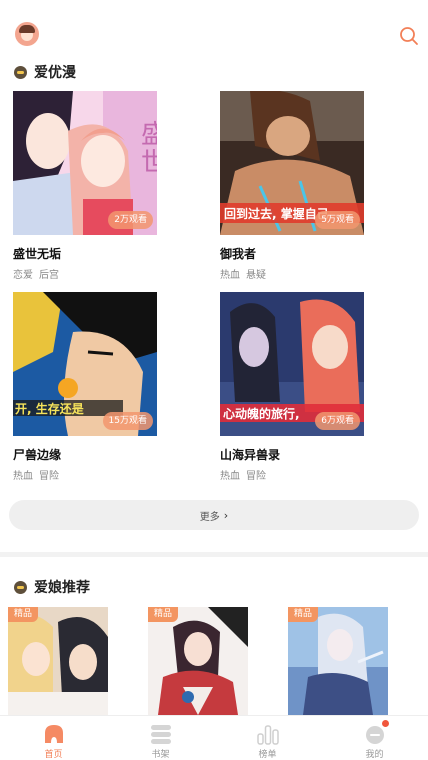  I want to click on view-count-badge: 6万观看, so click(337, 421).